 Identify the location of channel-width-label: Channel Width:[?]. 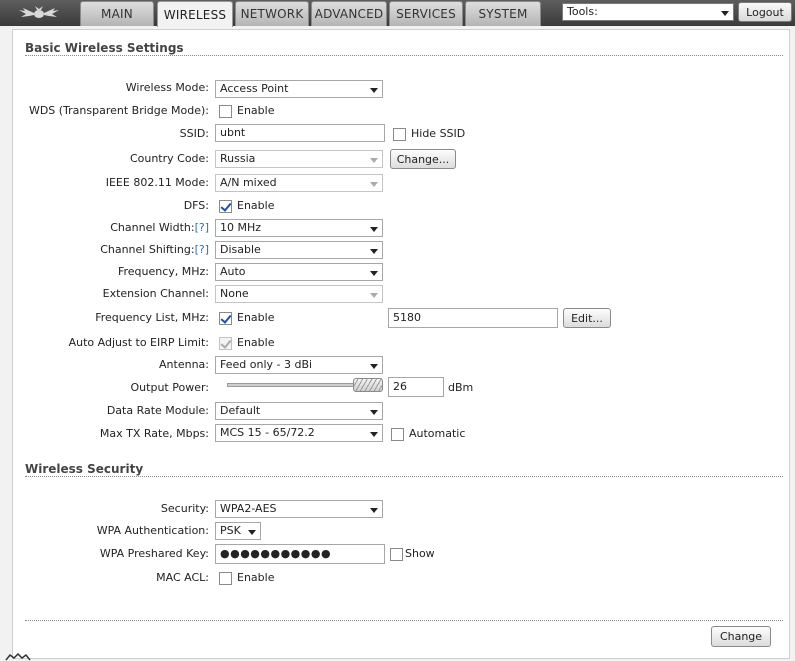
(159, 228).